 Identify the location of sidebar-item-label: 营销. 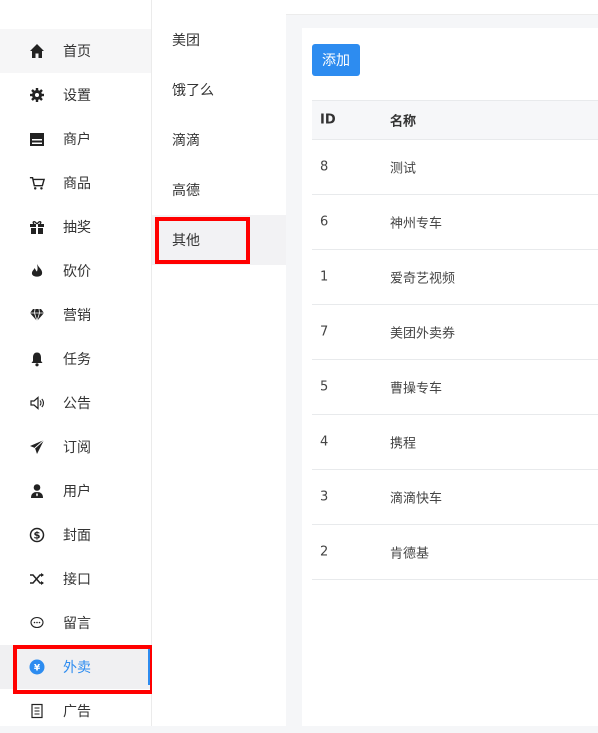
(77, 316).